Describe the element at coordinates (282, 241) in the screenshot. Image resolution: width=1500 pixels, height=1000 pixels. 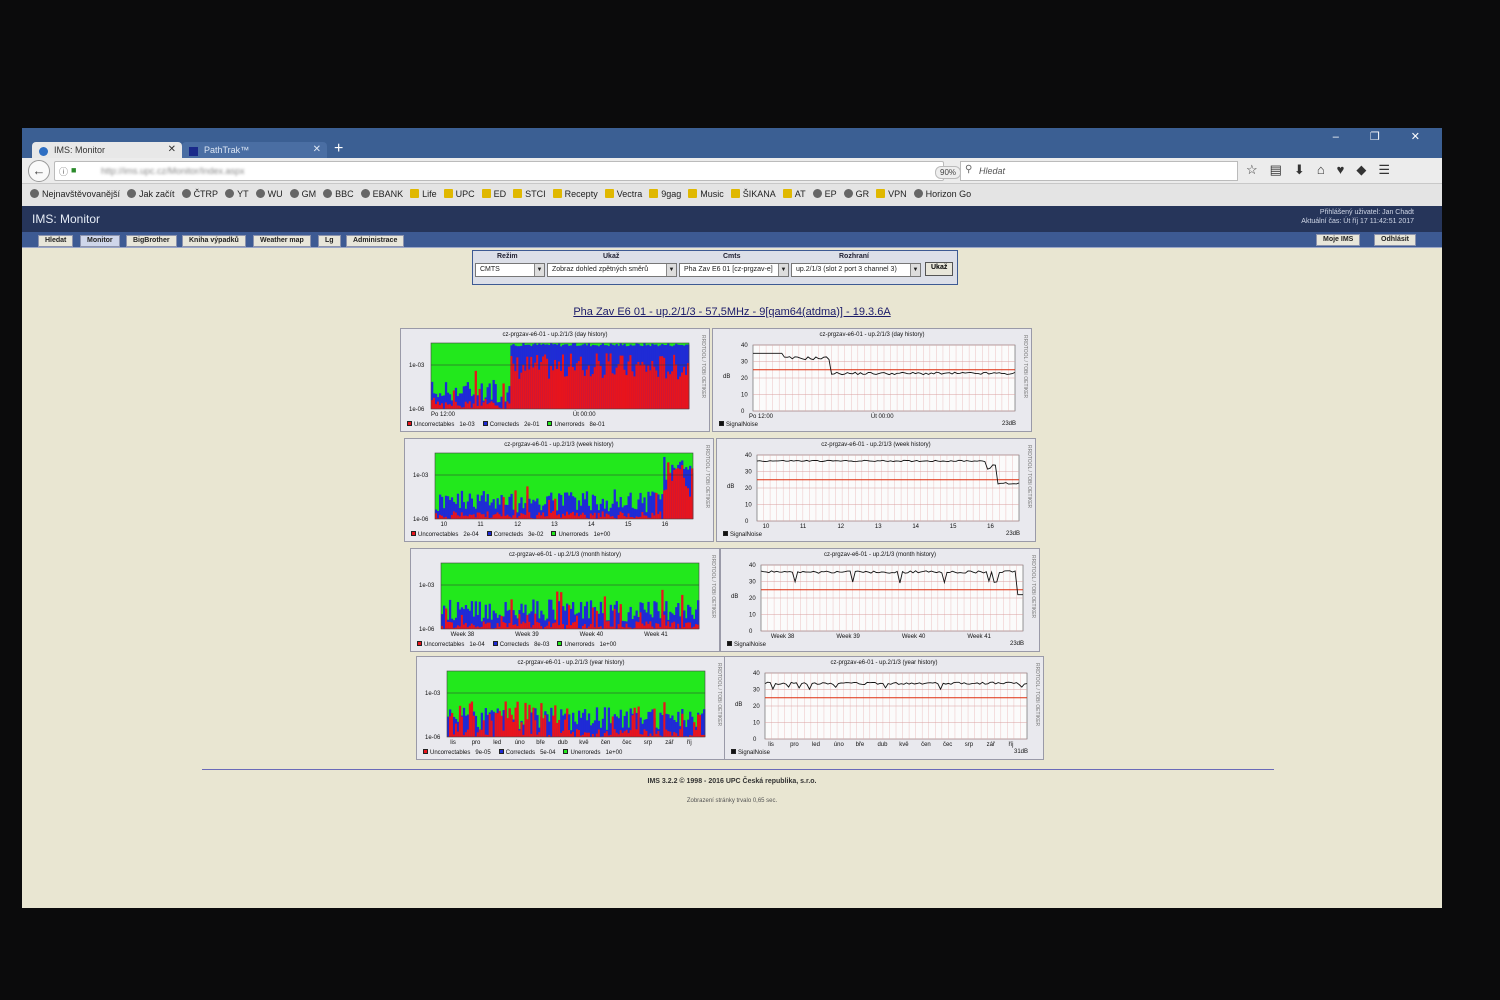
I see `menu-weather-map: Weather map` at that location.